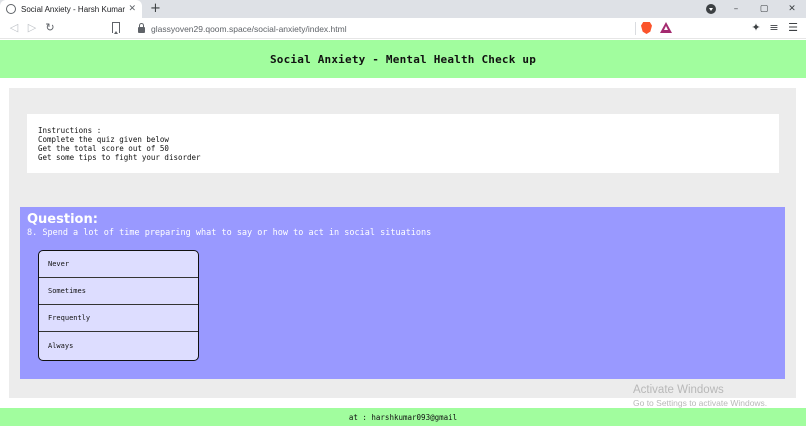  What do you see at coordinates (103, 148) in the screenshot?
I see `instruction-line: Get the total score out of 50` at bounding box center [103, 148].